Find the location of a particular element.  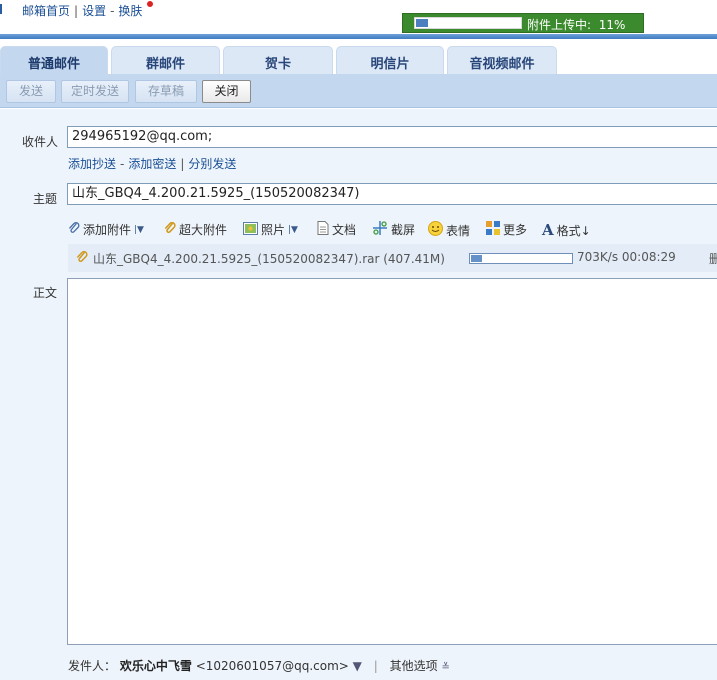

skin-link: 换肤 is located at coordinates (130, 11).